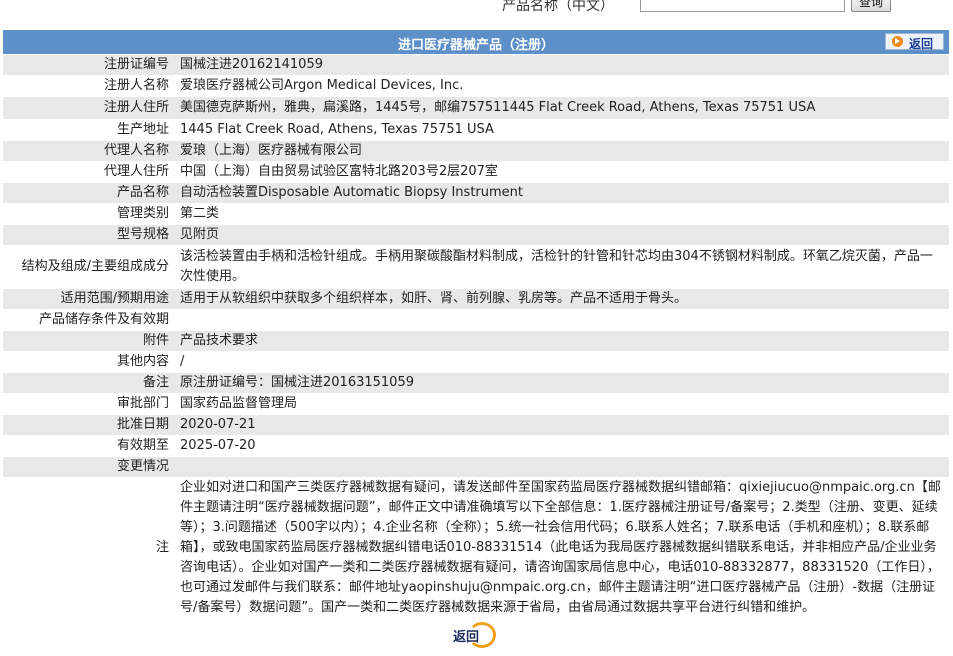  I want to click on product-name-label: 产品名称（中文）, so click(558, 7).